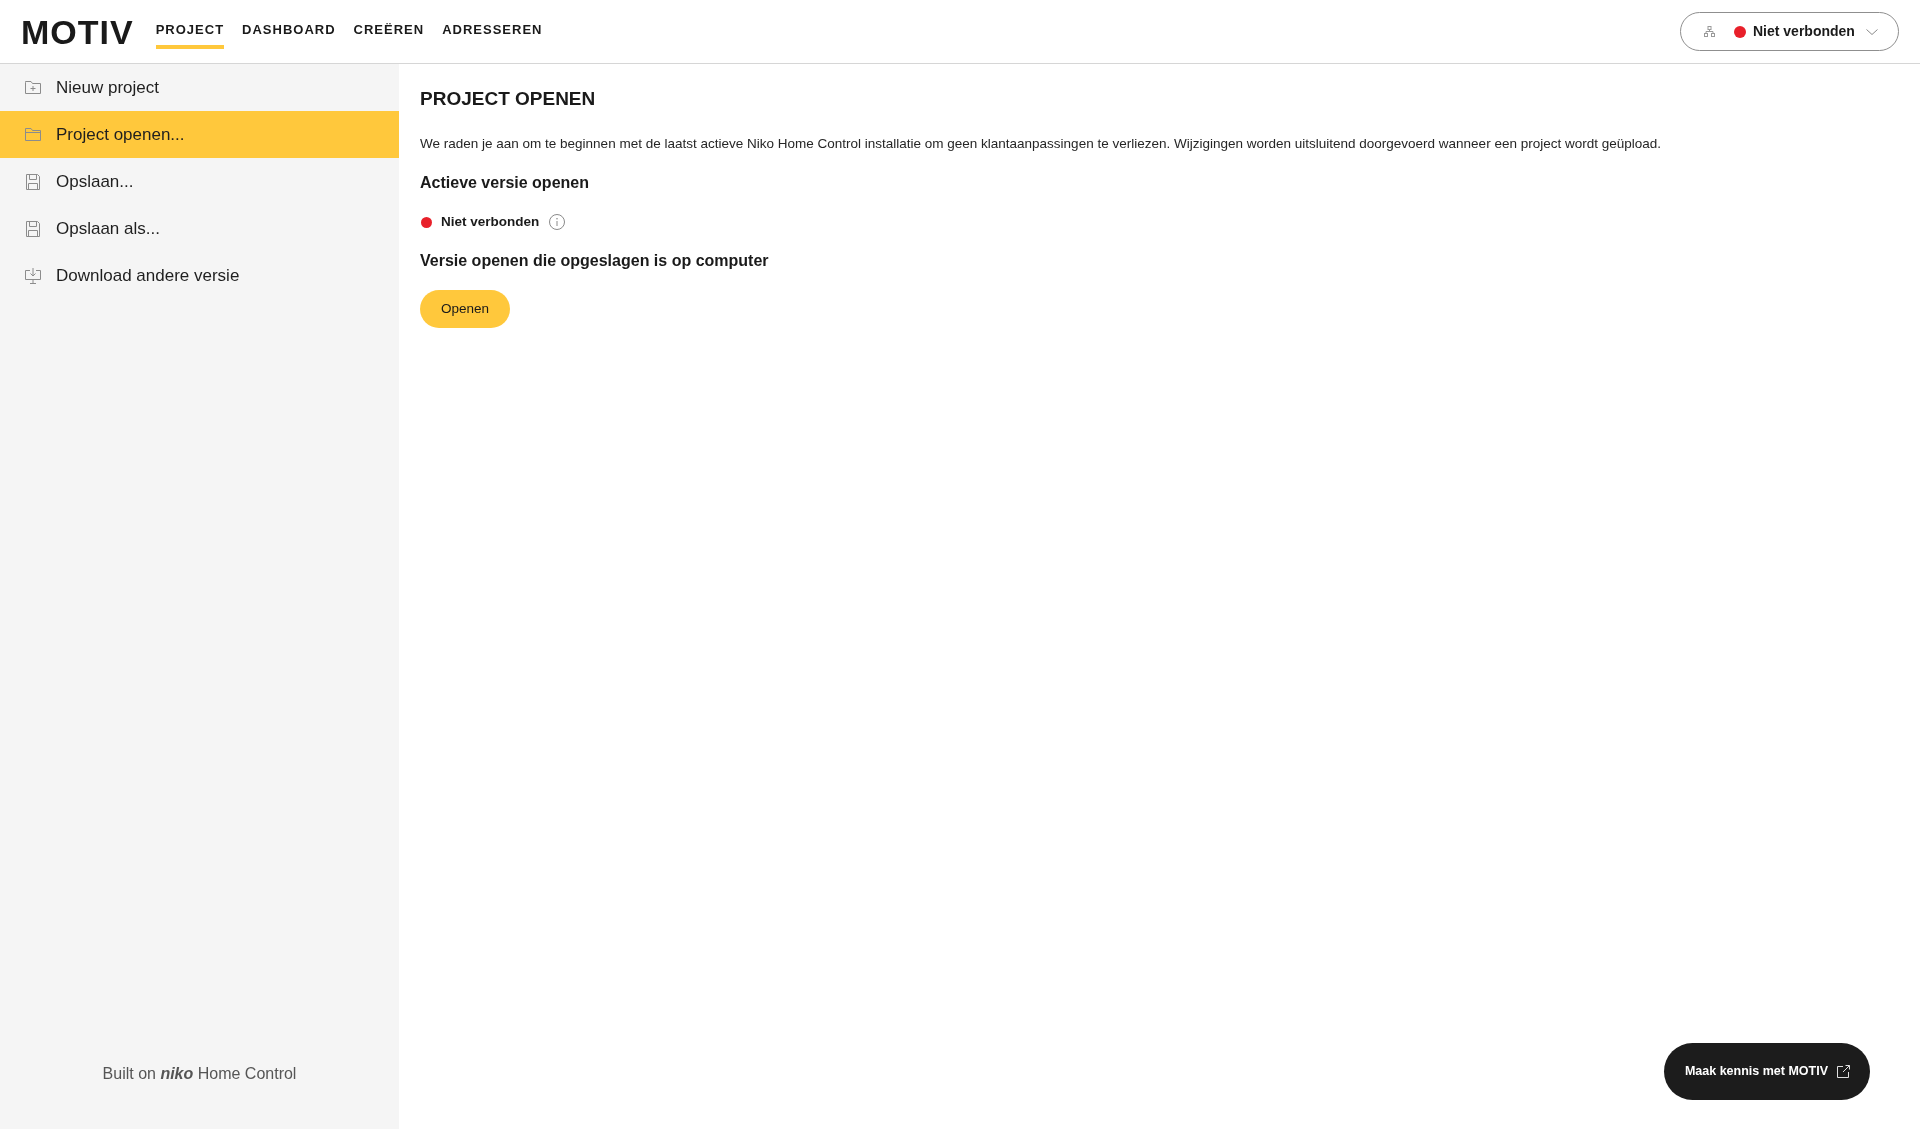  Describe the element at coordinates (77, 32) in the screenshot. I see `logo: MOTIV` at that location.